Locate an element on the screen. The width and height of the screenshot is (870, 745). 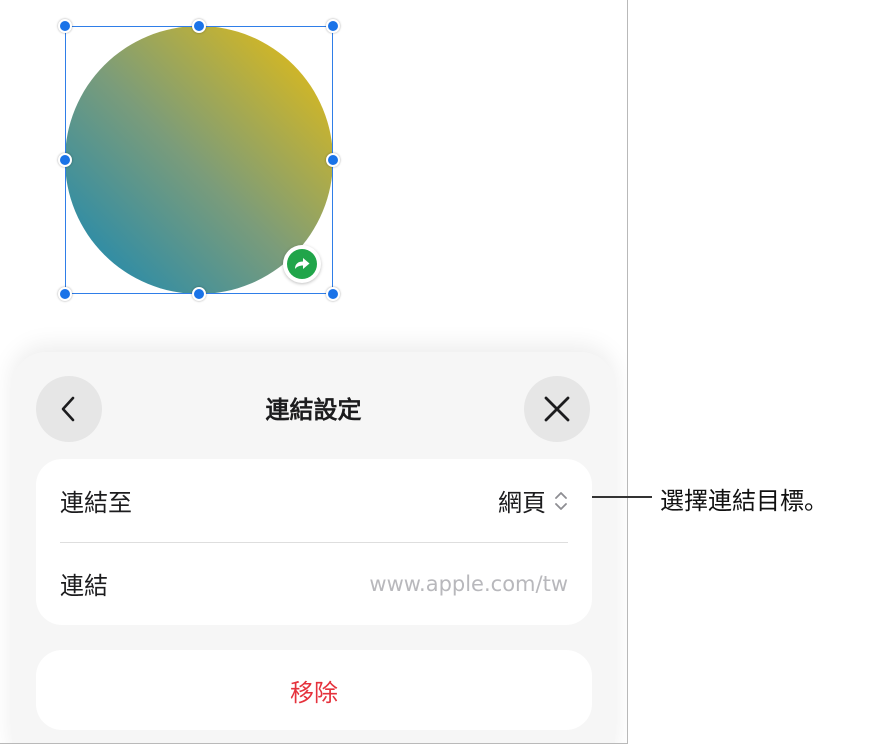
callout-line is located at coordinates (622, 497).